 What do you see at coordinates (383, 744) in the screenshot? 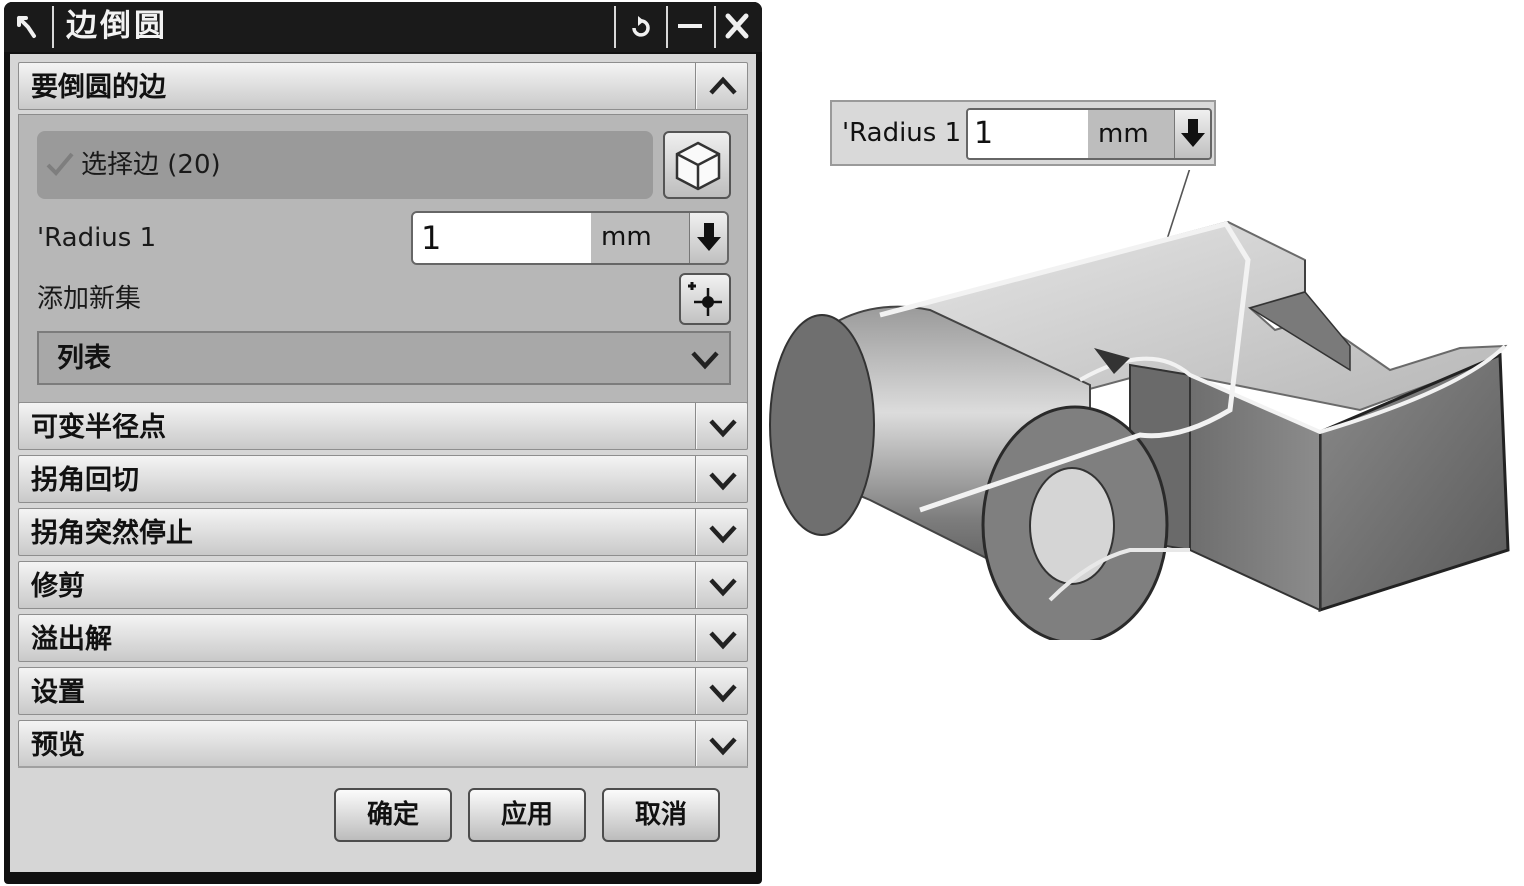
I see `group-header-preview: 预览` at bounding box center [383, 744].